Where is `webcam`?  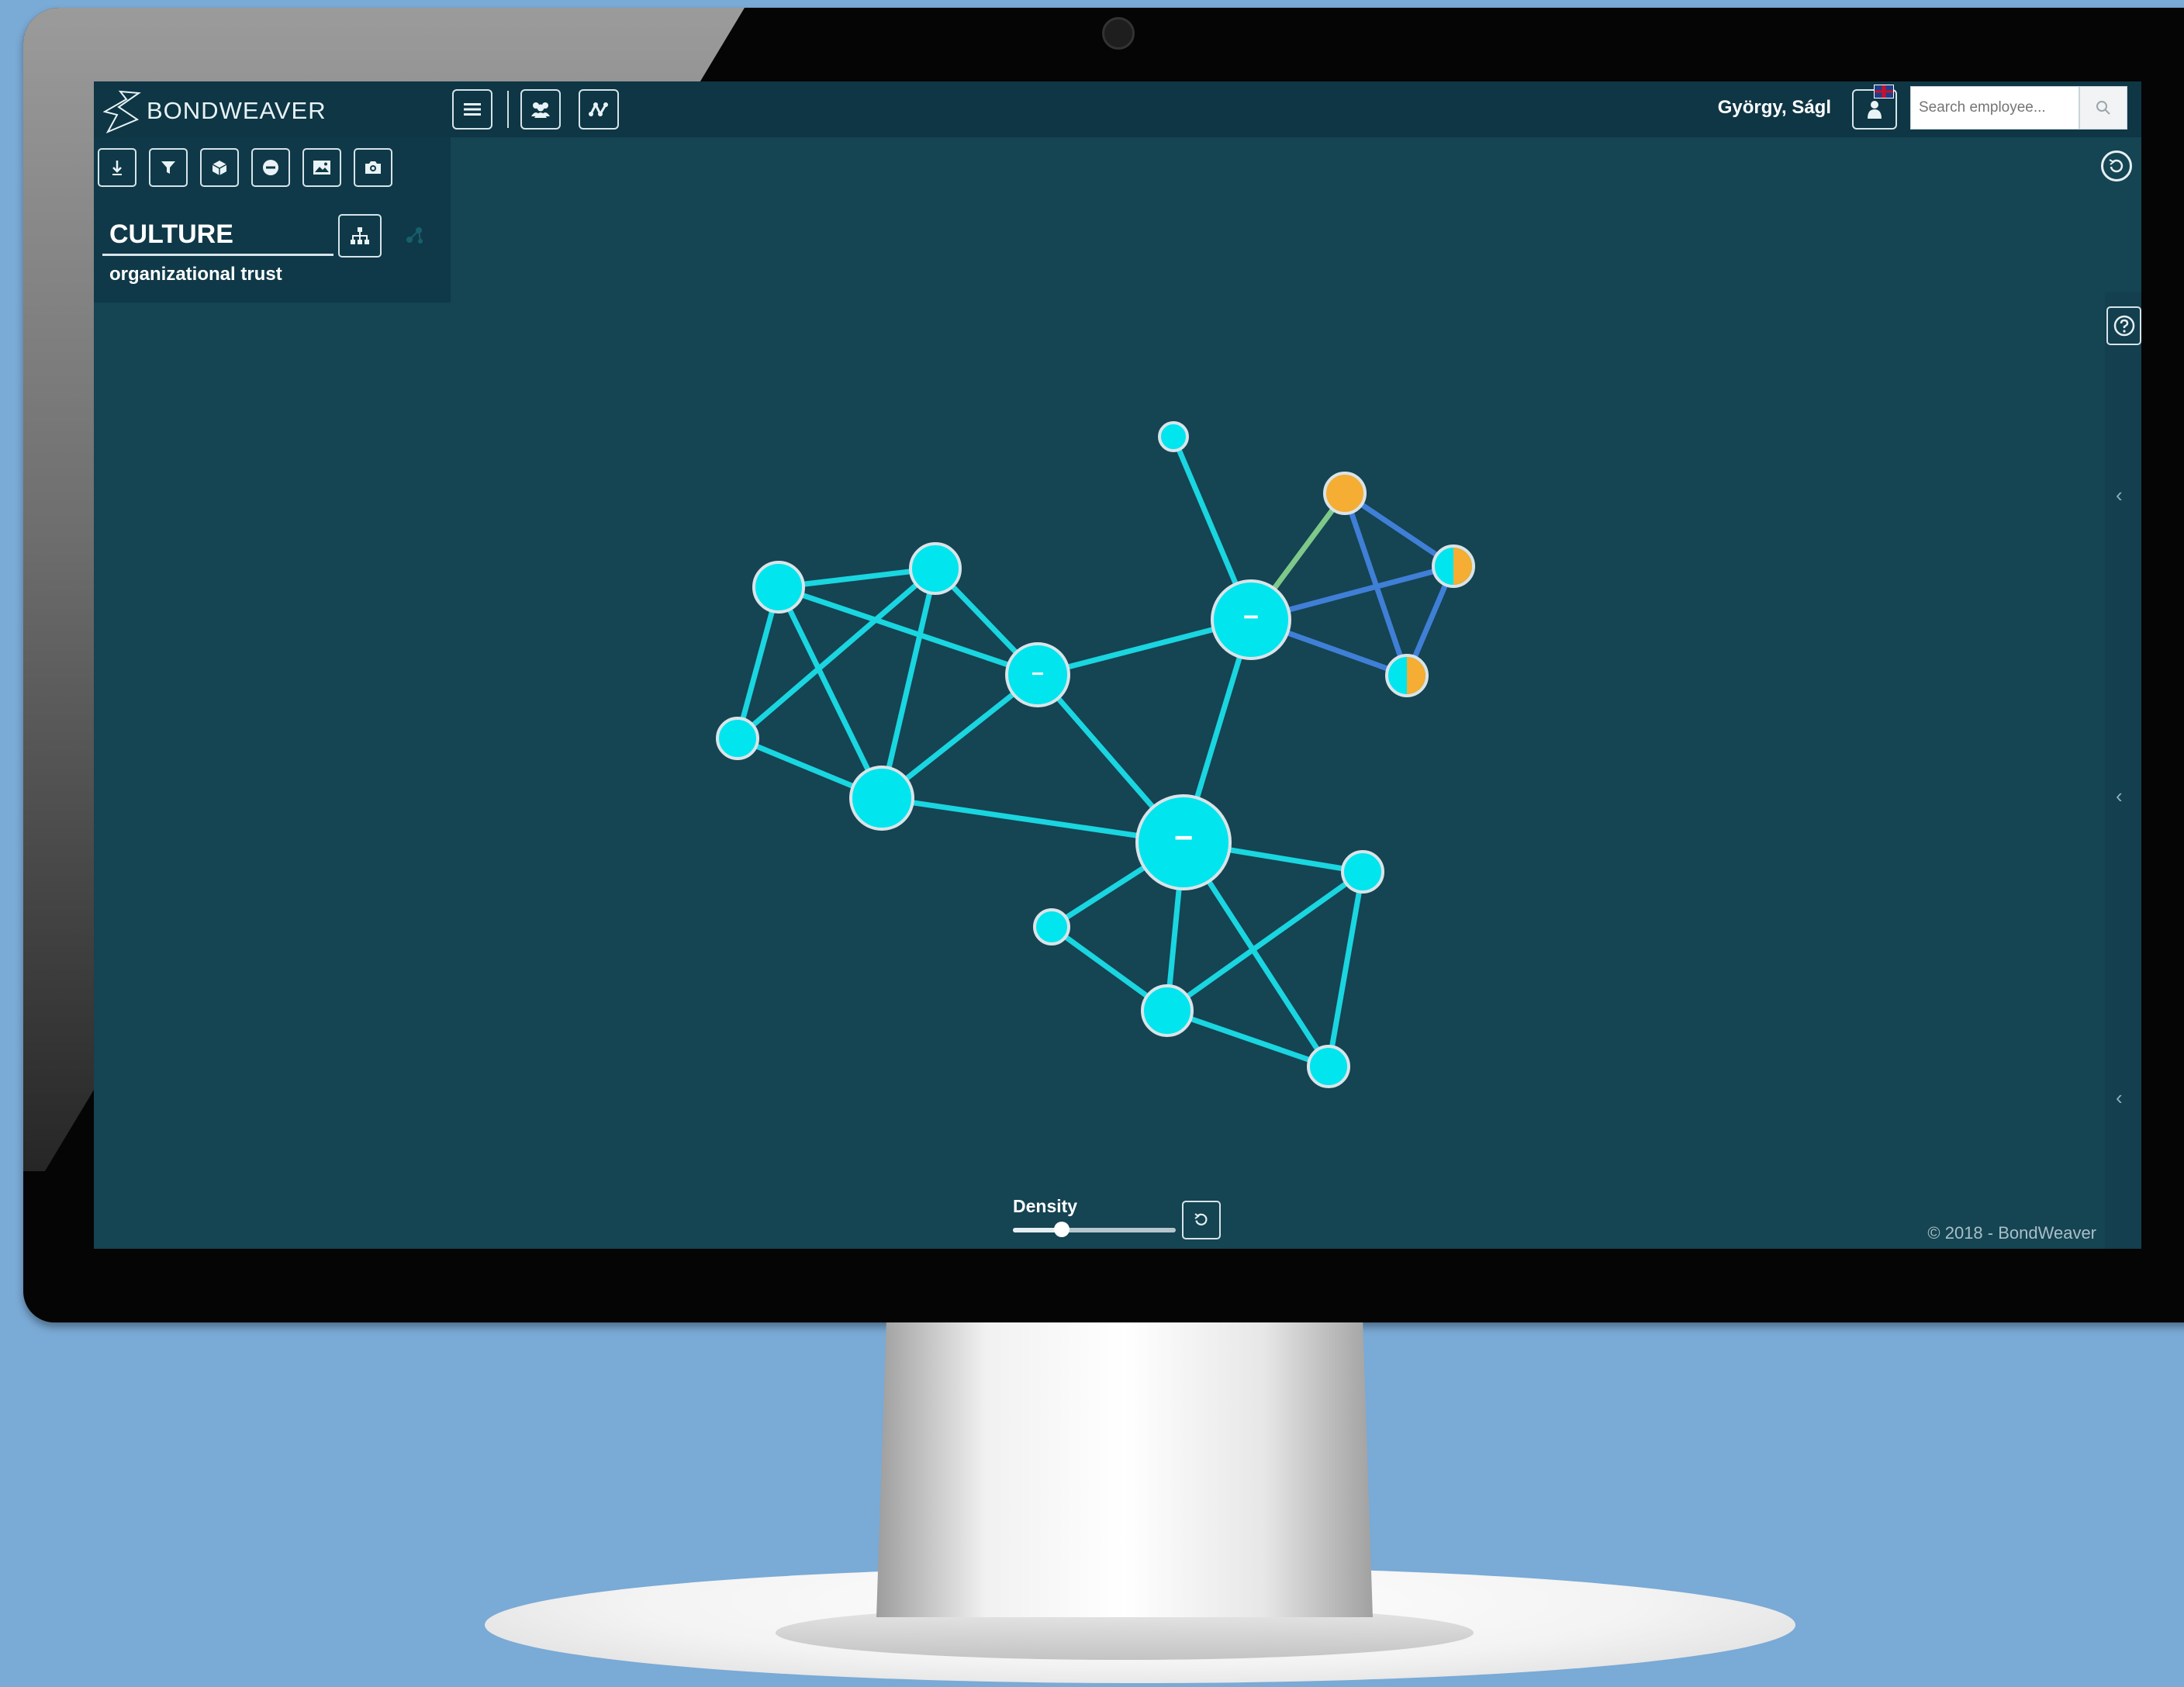 webcam is located at coordinates (1118, 33).